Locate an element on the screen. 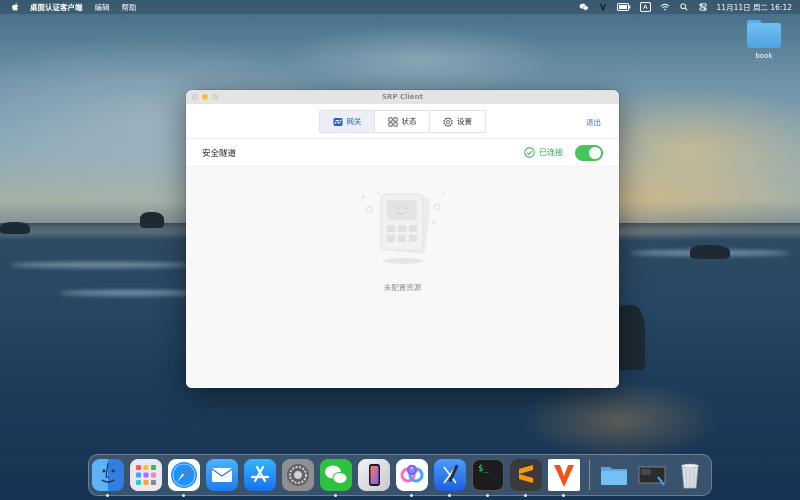 The width and height of the screenshot is (800, 500). secure-tunnel-row: 安全隧道 已连接 is located at coordinates (402, 153).